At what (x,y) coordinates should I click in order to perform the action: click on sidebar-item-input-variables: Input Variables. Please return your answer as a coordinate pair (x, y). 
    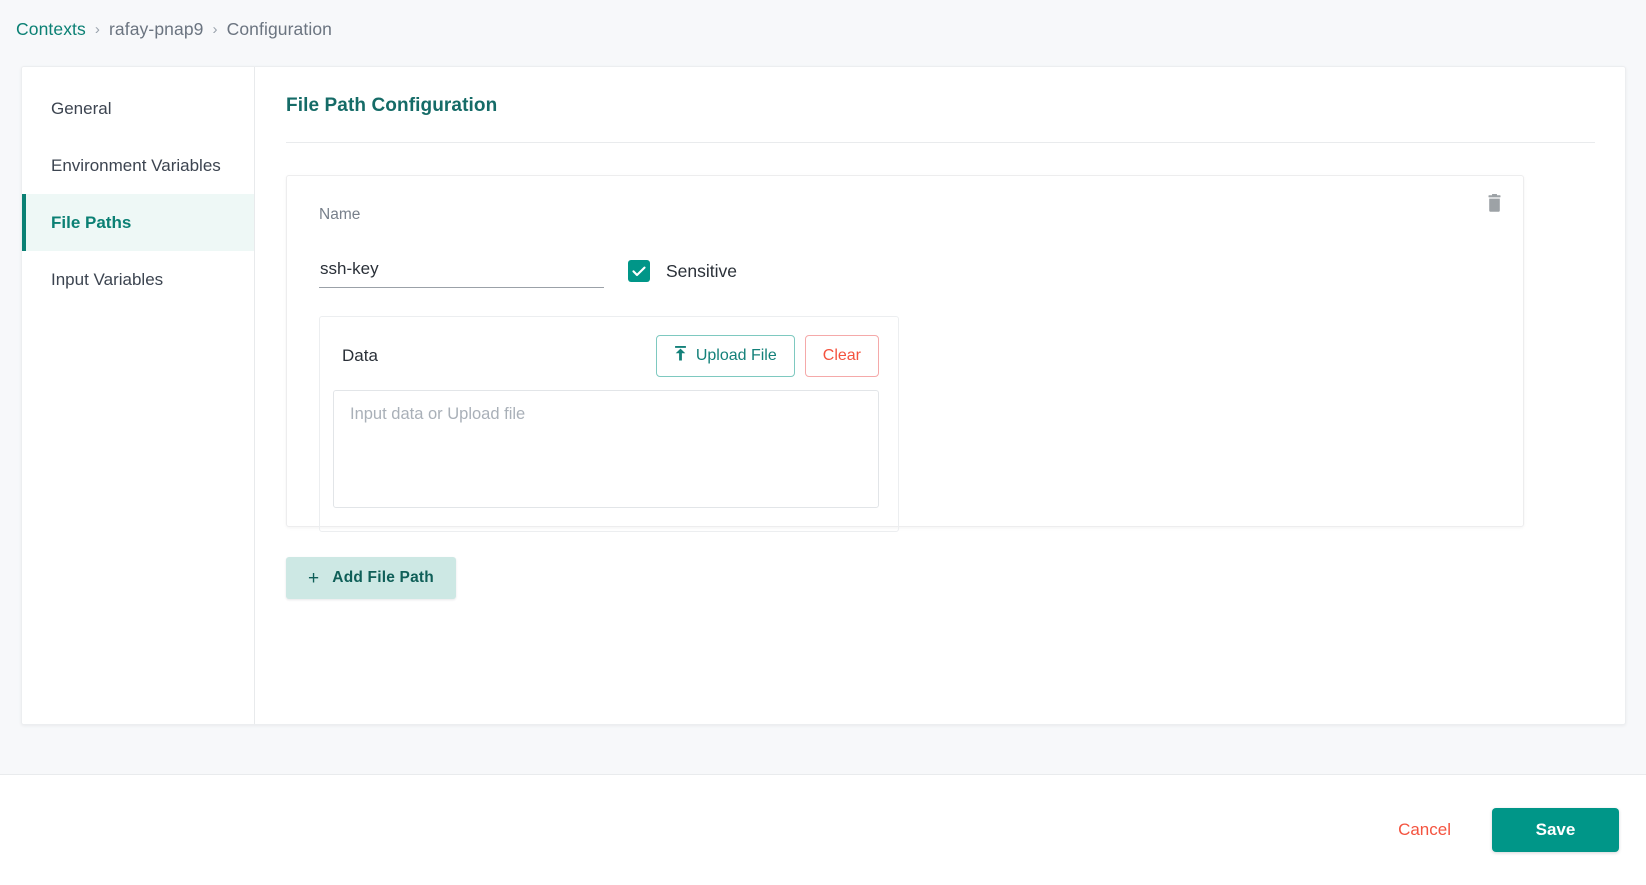
    Looking at the image, I should click on (138, 279).